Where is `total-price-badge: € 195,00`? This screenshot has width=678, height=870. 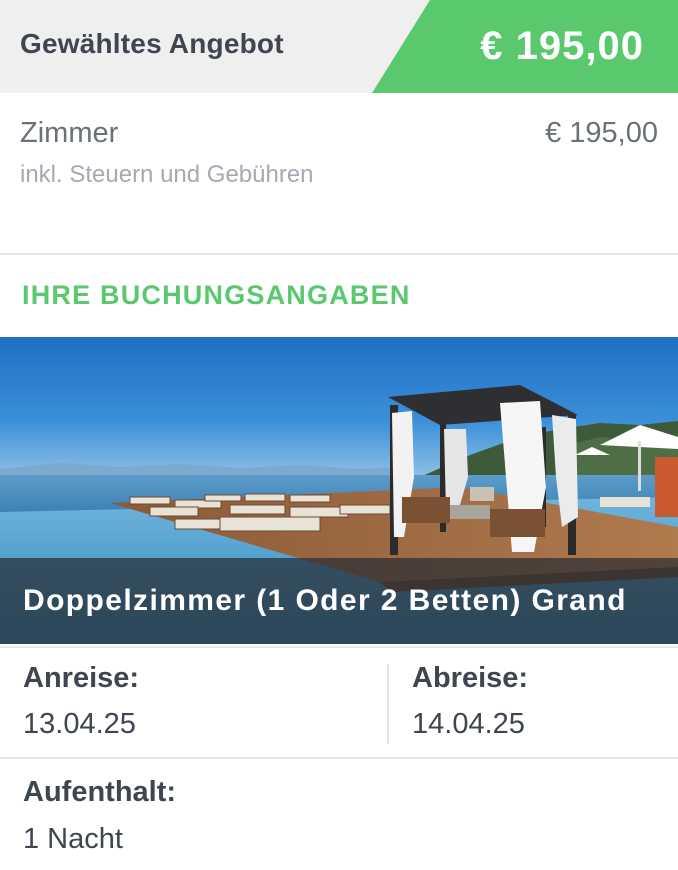
total-price-badge: € 195,00 is located at coordinates (525, 46).